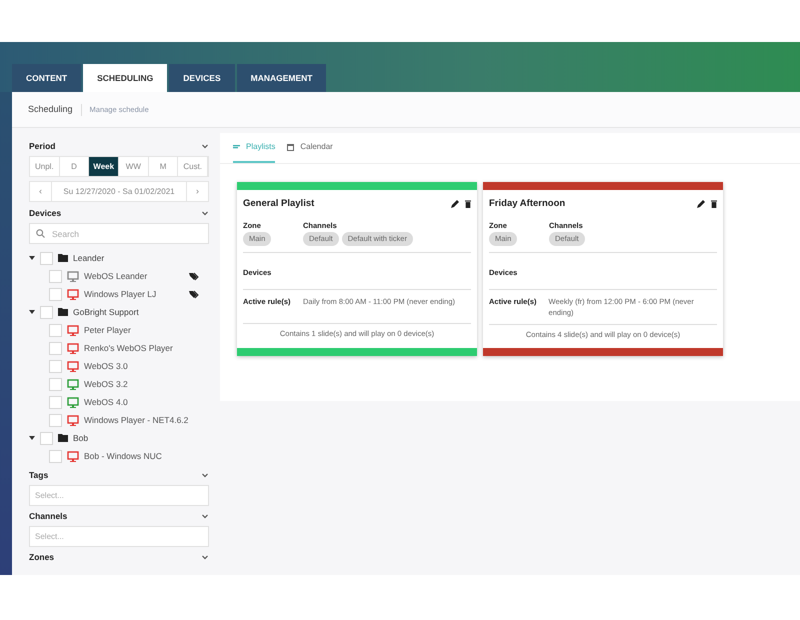 The height and width of the screenshot is (620, 800). I want to click on card-title: Friday Afternoon, so click(527, 203).